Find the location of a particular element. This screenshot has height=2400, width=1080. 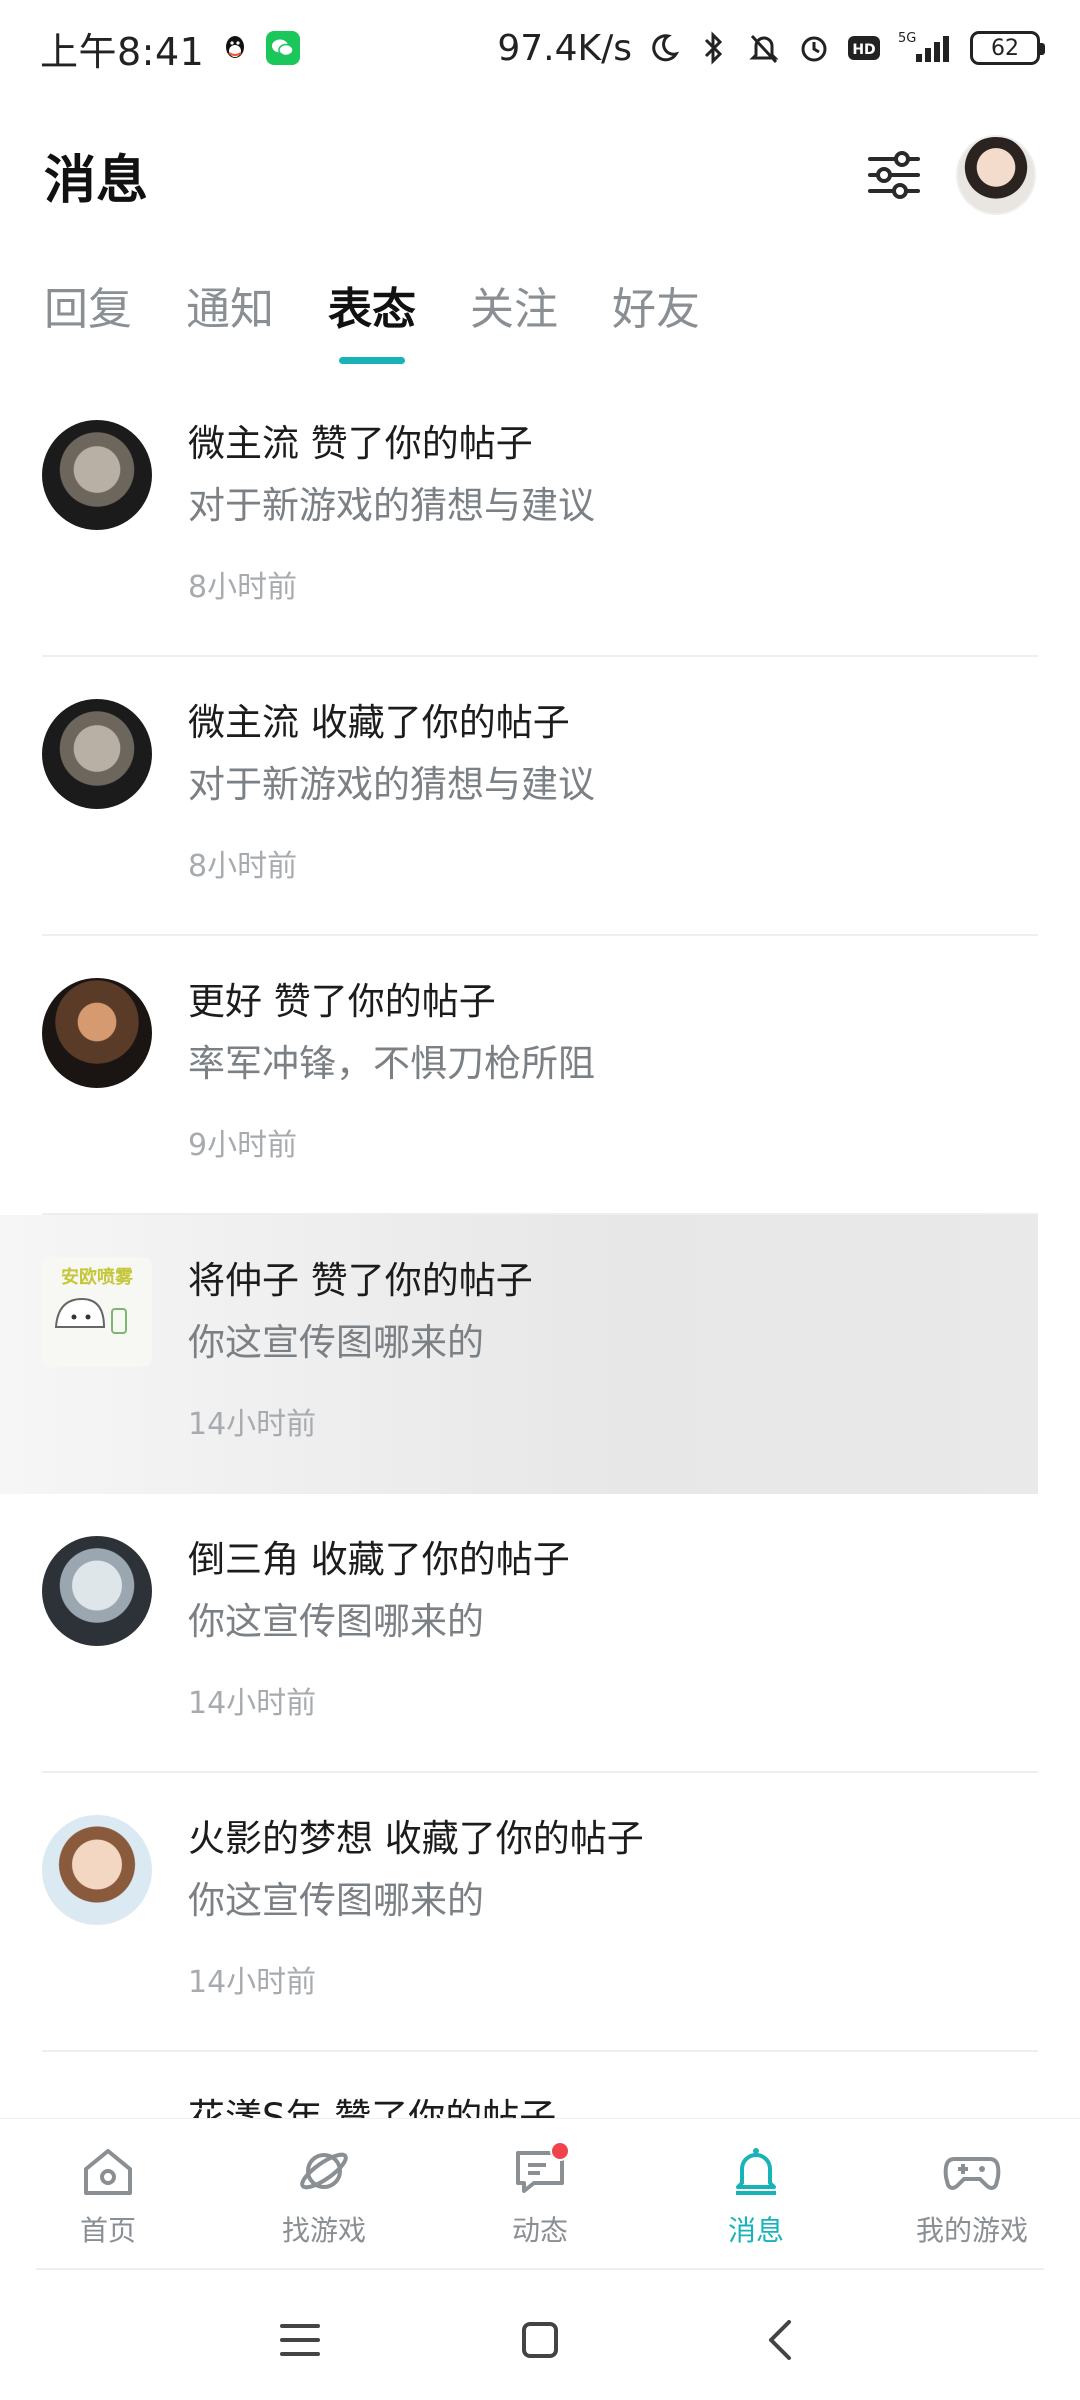

back-button is located at coordinates (780, 2340).